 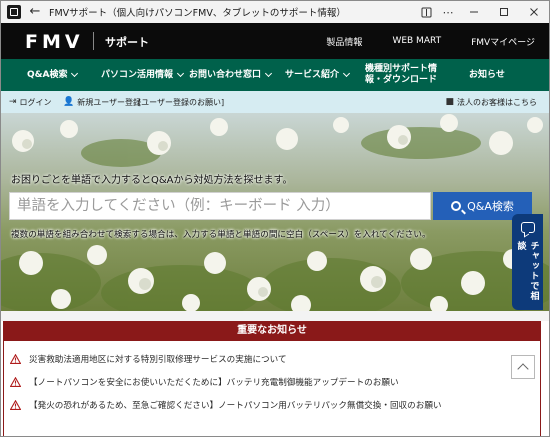 I want to click on add-user-icon: 👤, so click(x=69, y=102).